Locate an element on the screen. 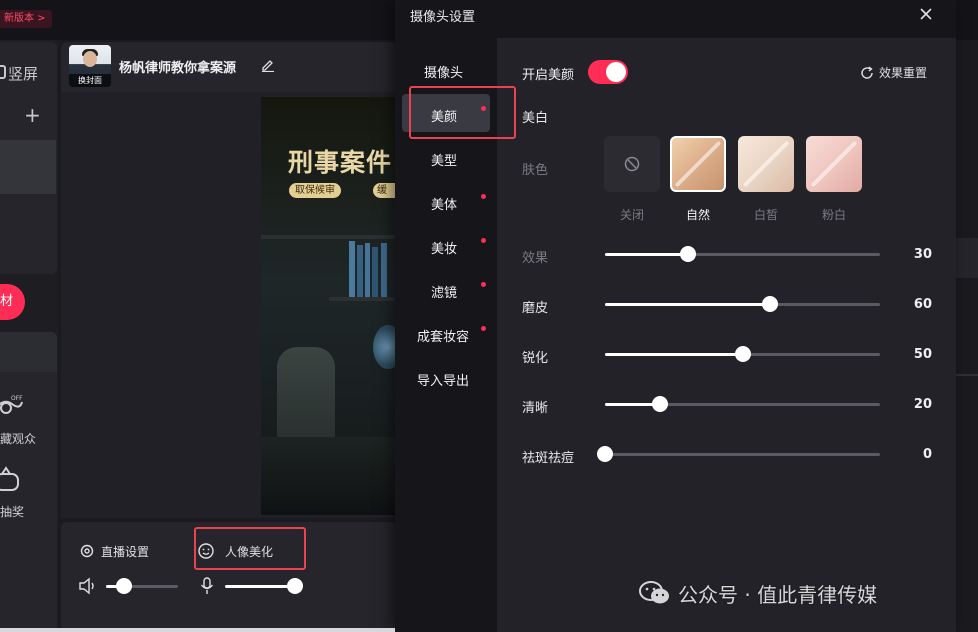  video-tag: 缓 is located at coordinates (385, 190).